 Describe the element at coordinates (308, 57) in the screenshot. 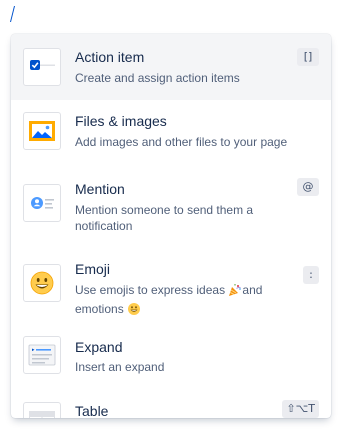

I see `shortcut-badge: []` at that location.